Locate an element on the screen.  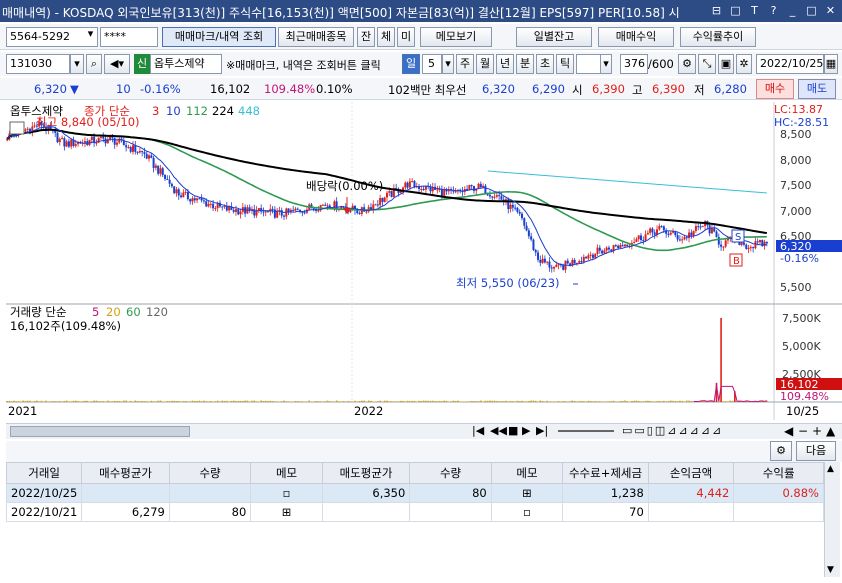
scroll-down-icon: ▼ is located at coordinates (830, 570).